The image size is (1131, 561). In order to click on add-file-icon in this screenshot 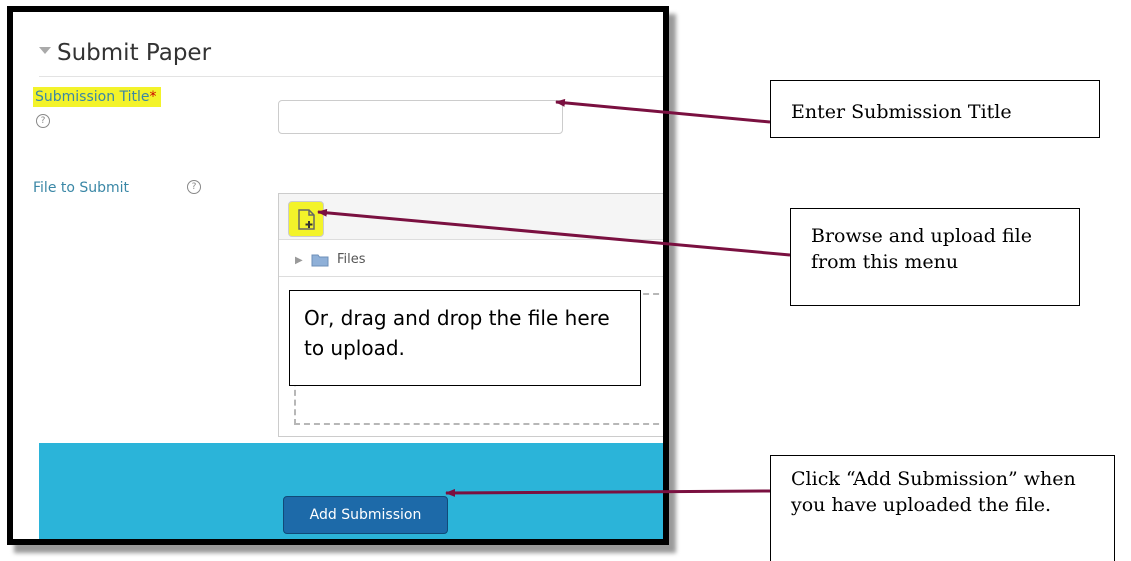, I will do `click(306, 219)`.